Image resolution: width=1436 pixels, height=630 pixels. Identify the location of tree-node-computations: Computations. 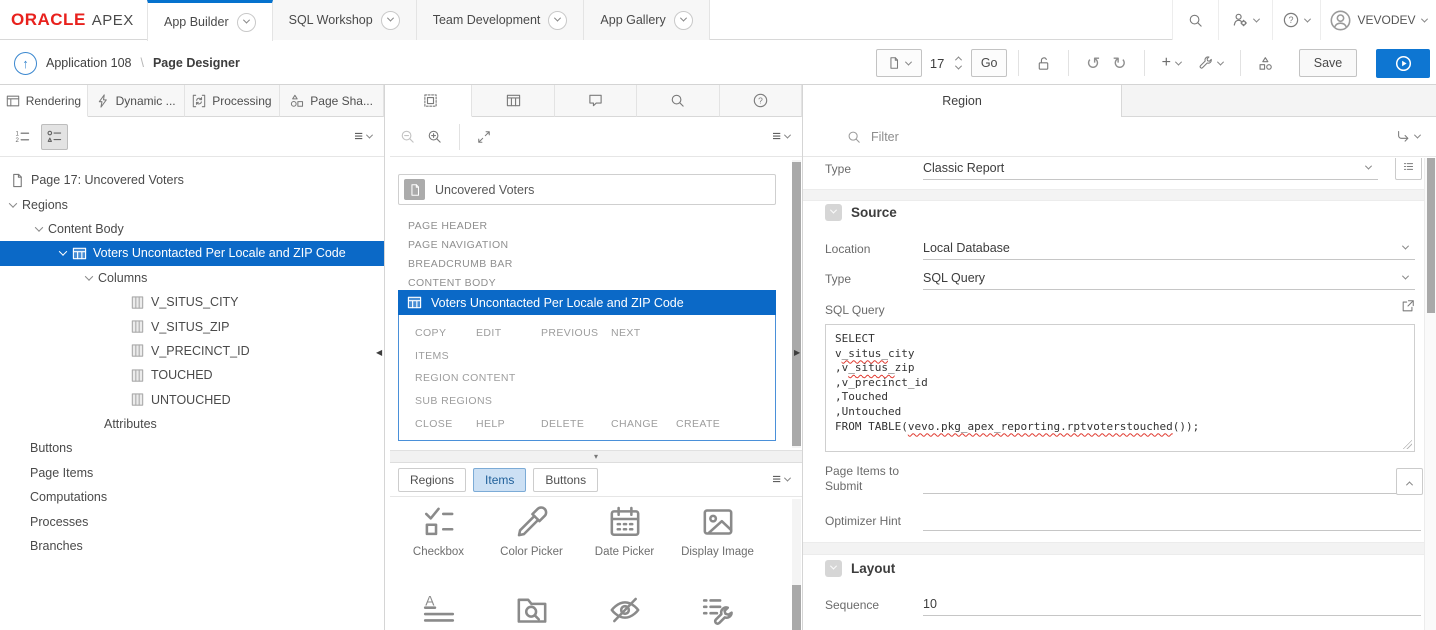
(192, 497).